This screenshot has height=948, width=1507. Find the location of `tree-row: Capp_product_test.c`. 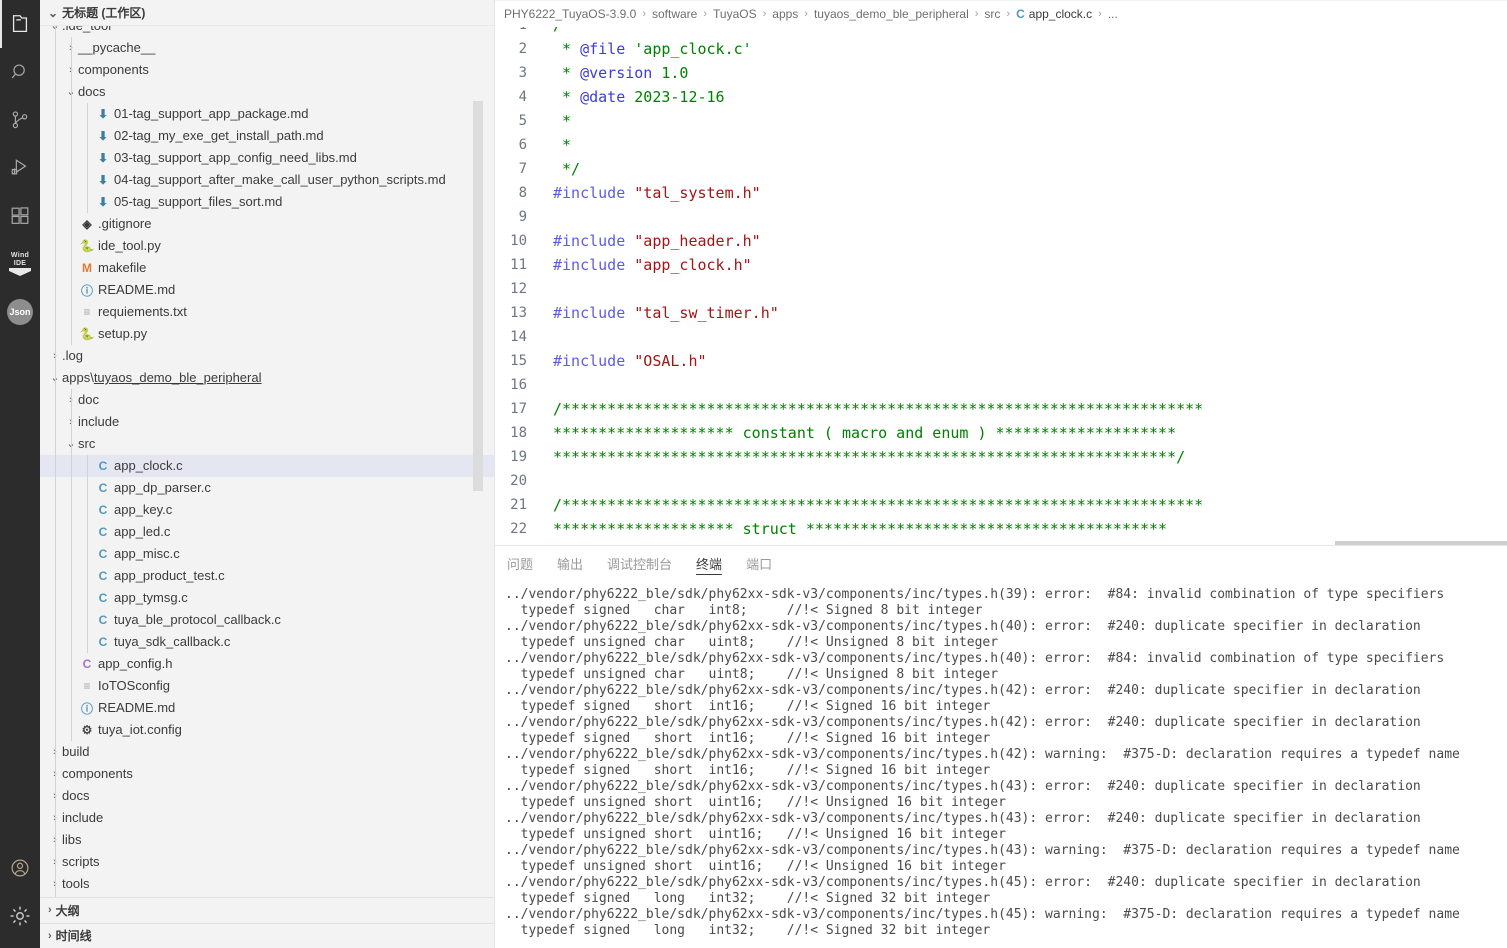

tree-row: Capp_product_test.c is located at coordinates (267, 576).